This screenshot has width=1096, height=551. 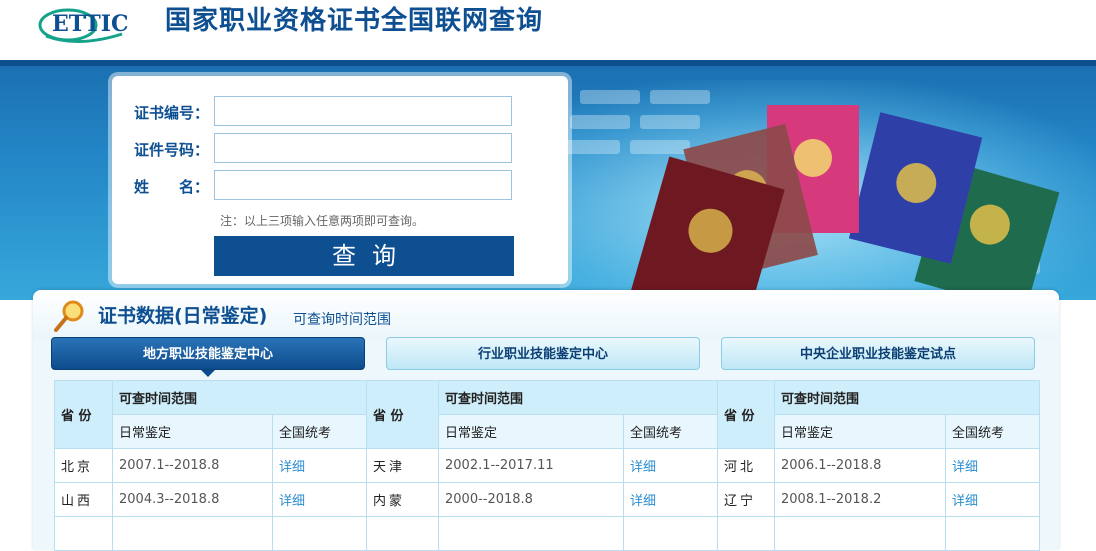 What do you see at coordinates (746, 465) in the screenshot?
I see `province-cell: 河北` at bounding box center [746, 465].